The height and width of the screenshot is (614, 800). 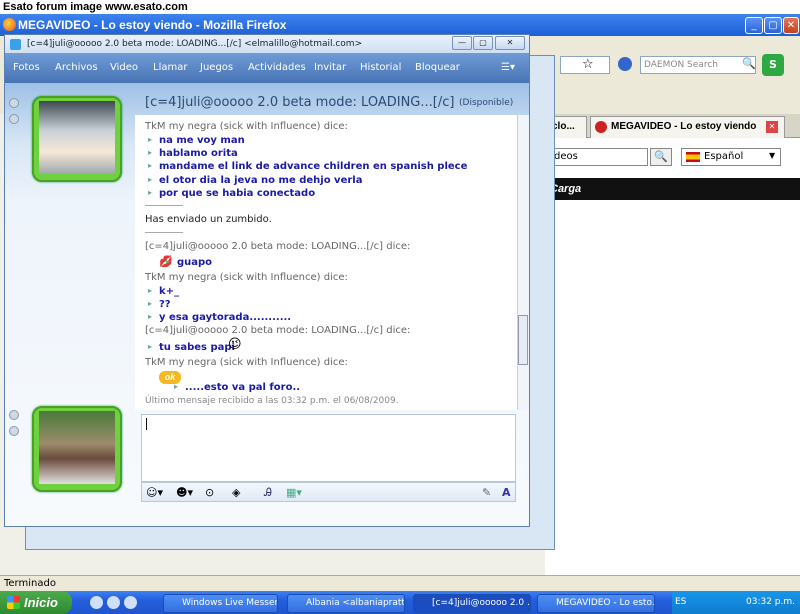 What do you see at coordinates (9, 24) in the screenshot?
I see `firefox-icon` at bounding box center [9, 24].